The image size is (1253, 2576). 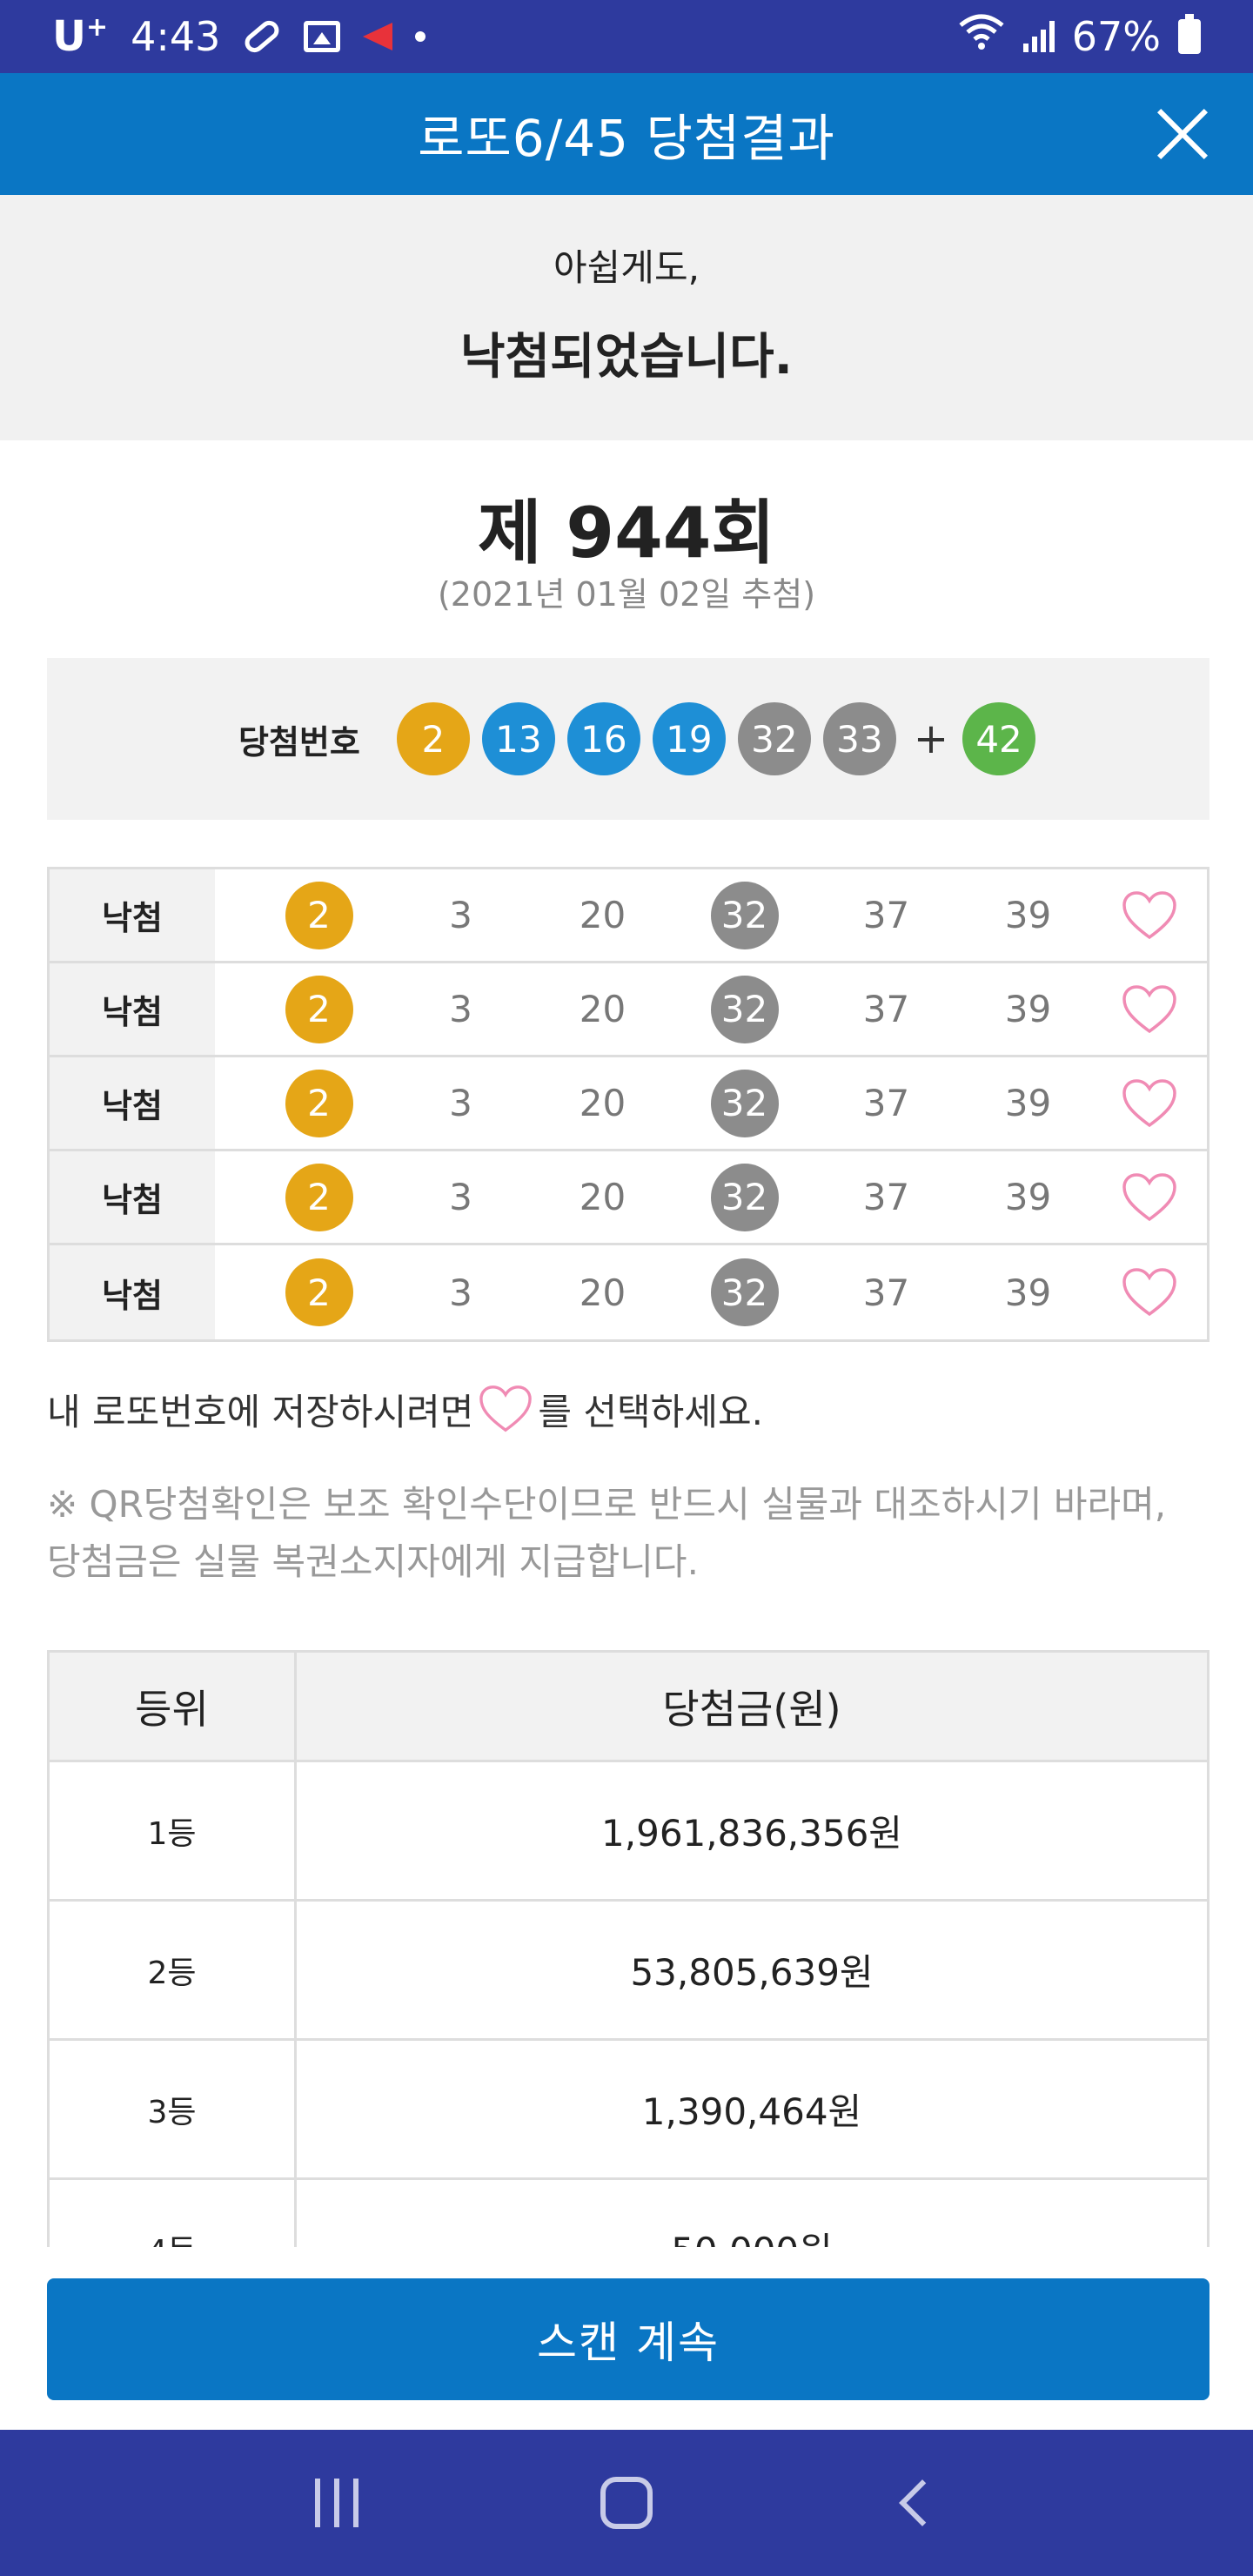 I want to click on rank-cell: 3등, so click(x=172, y=2109).